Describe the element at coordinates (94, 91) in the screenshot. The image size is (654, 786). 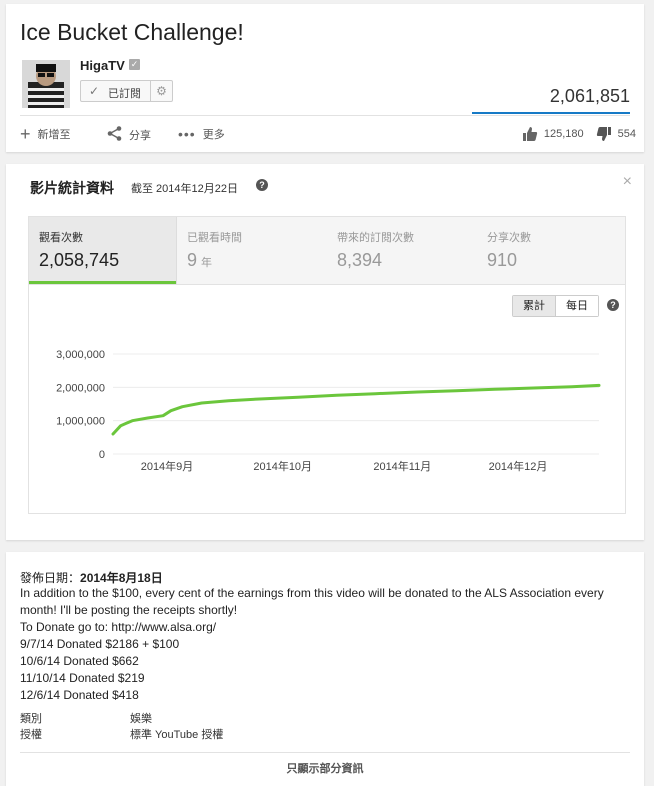
I see `check-icon: ✓` at that location.